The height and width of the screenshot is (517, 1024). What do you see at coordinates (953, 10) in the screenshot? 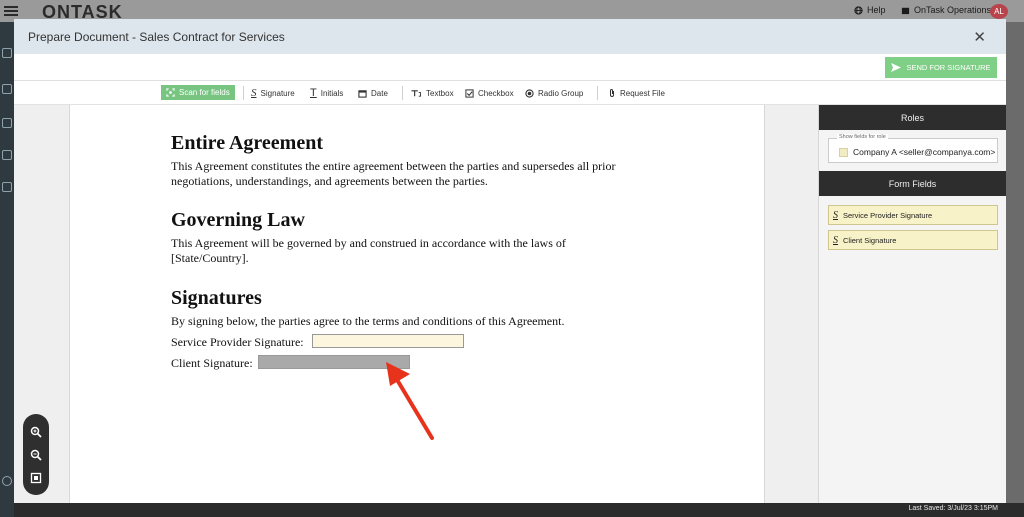
I see `org-label: OnTask Operations` at bounding box center [953, 10].